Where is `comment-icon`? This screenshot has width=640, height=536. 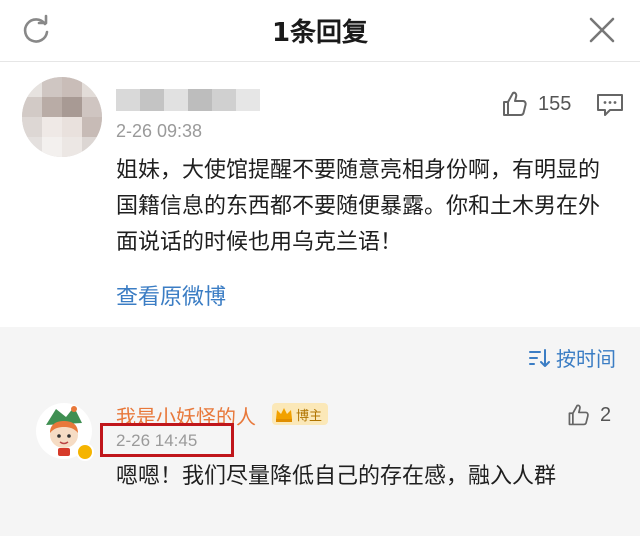 comment-icon is located at coordinates (610, 105).